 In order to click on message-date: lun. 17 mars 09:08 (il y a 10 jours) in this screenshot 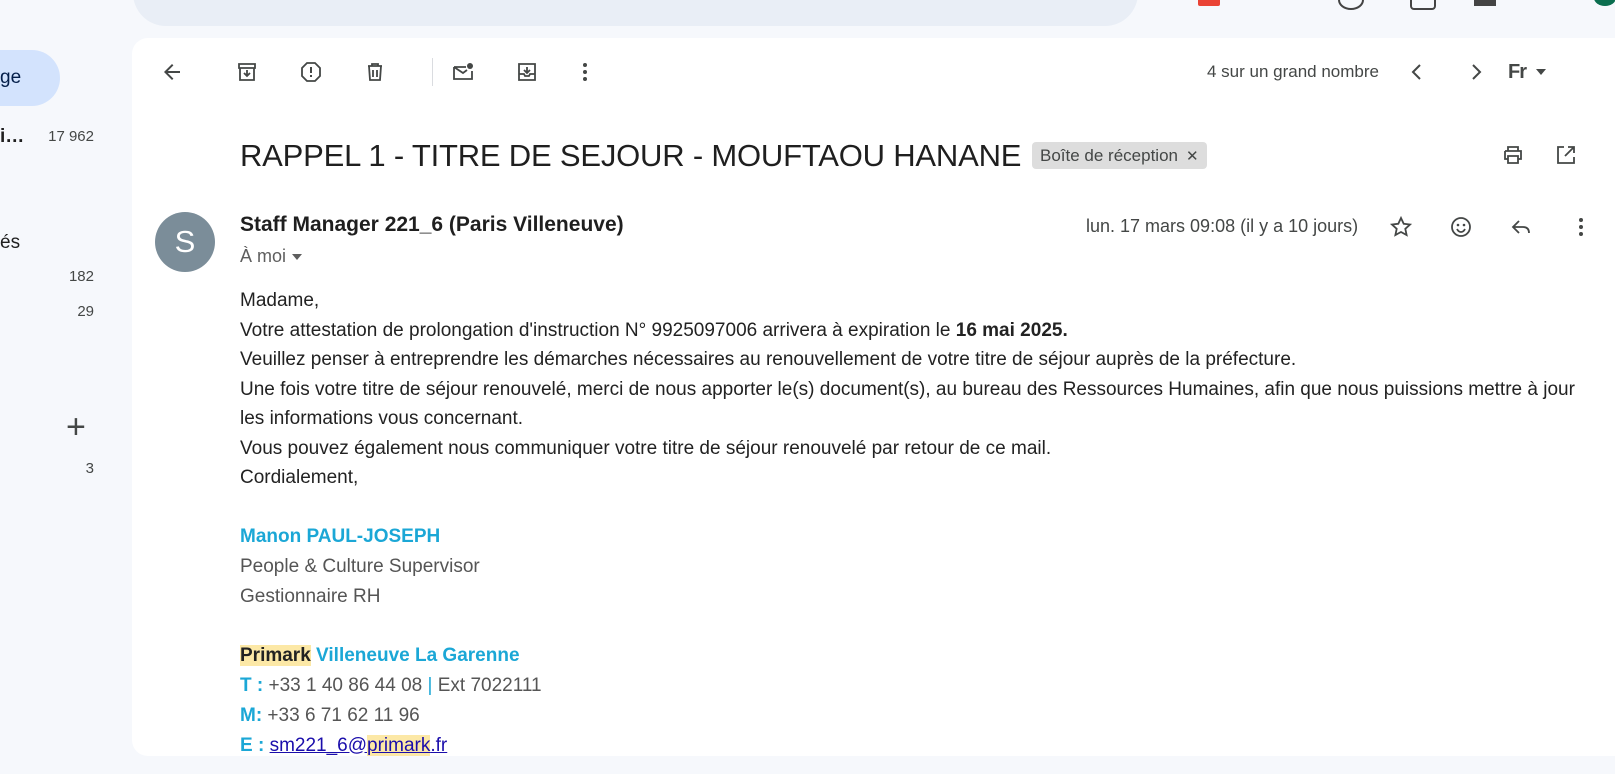, I will do `click(1222, 226)`.